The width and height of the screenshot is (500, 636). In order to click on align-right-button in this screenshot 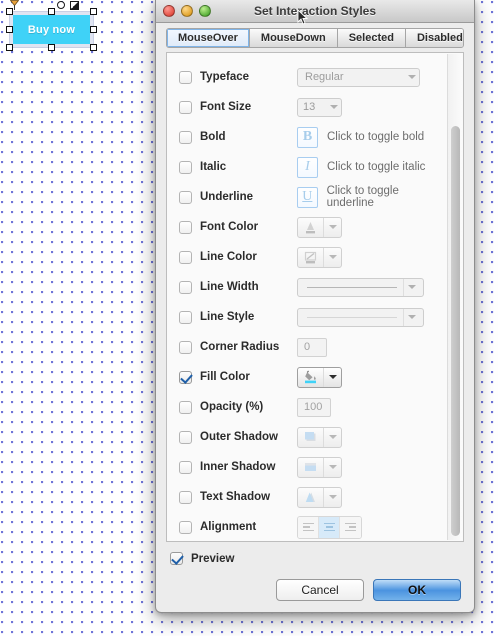, I will do `click(350, 527)`.